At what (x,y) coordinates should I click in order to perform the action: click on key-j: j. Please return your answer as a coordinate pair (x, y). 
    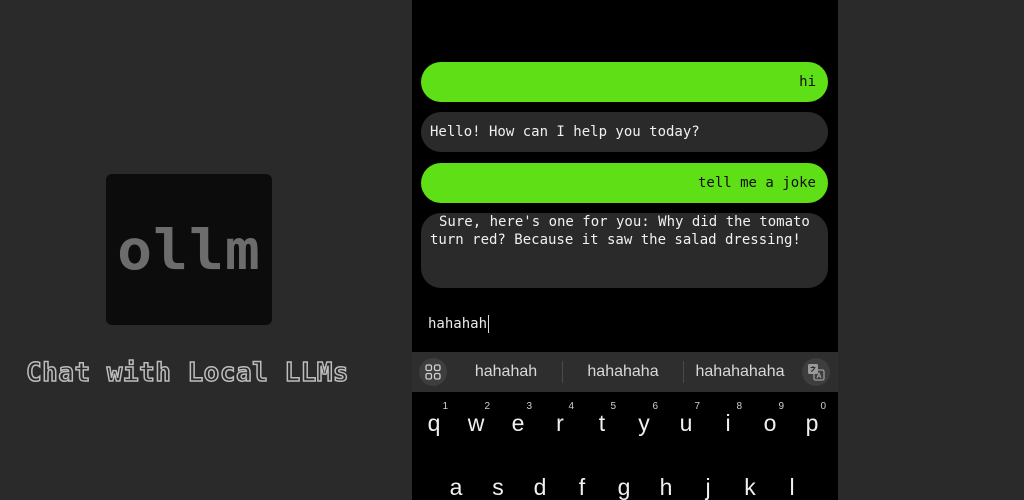
    Looking at the image, I should click on (708, 478).